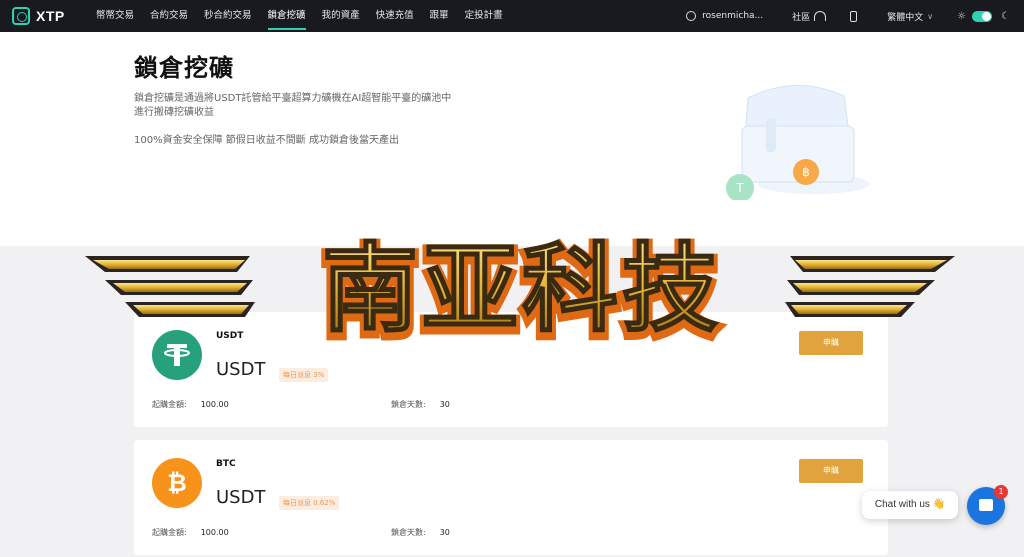 The height and width of the screenshot is (557, 1024). I want to click on bitcoin-symbol-icon: ₿, so click(177, 483).